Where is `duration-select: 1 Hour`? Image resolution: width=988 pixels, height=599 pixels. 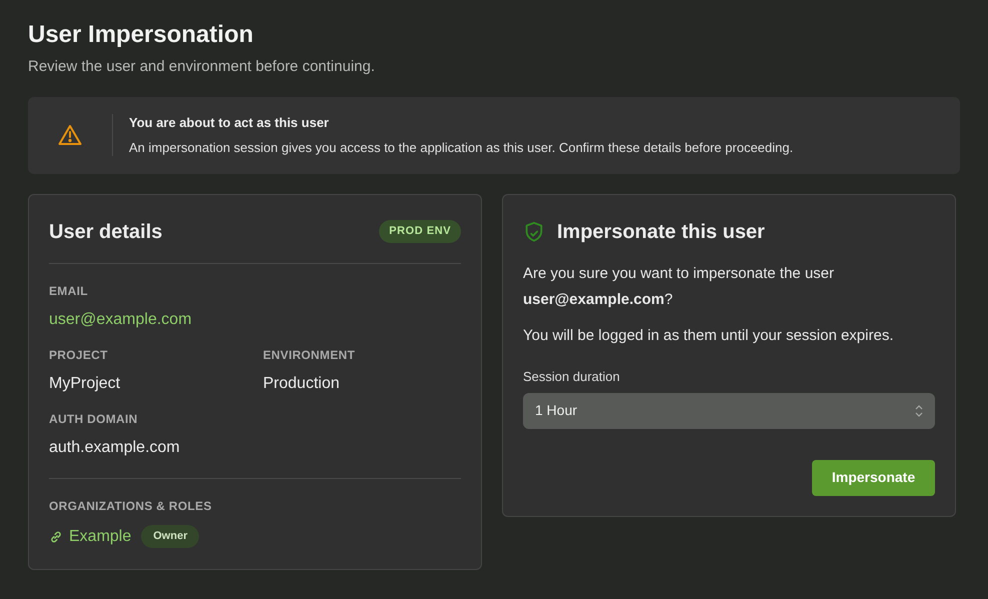
duration-select: 1 Hour is located at coordinates (729, 410).